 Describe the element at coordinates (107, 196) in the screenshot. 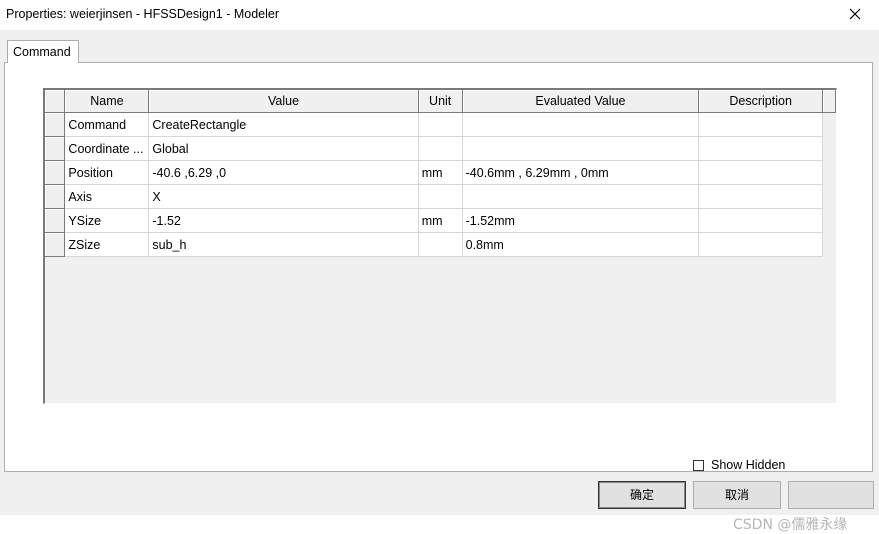

I see `cell-name: Axis` at that location.